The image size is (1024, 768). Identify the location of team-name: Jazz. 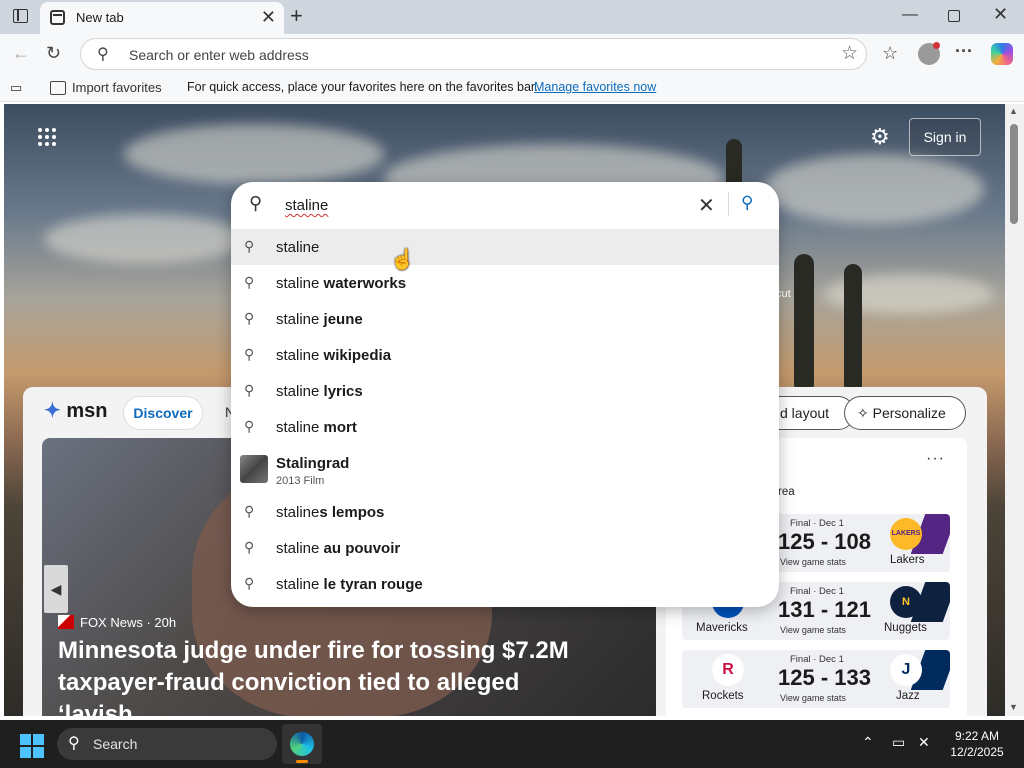
(908, 696).